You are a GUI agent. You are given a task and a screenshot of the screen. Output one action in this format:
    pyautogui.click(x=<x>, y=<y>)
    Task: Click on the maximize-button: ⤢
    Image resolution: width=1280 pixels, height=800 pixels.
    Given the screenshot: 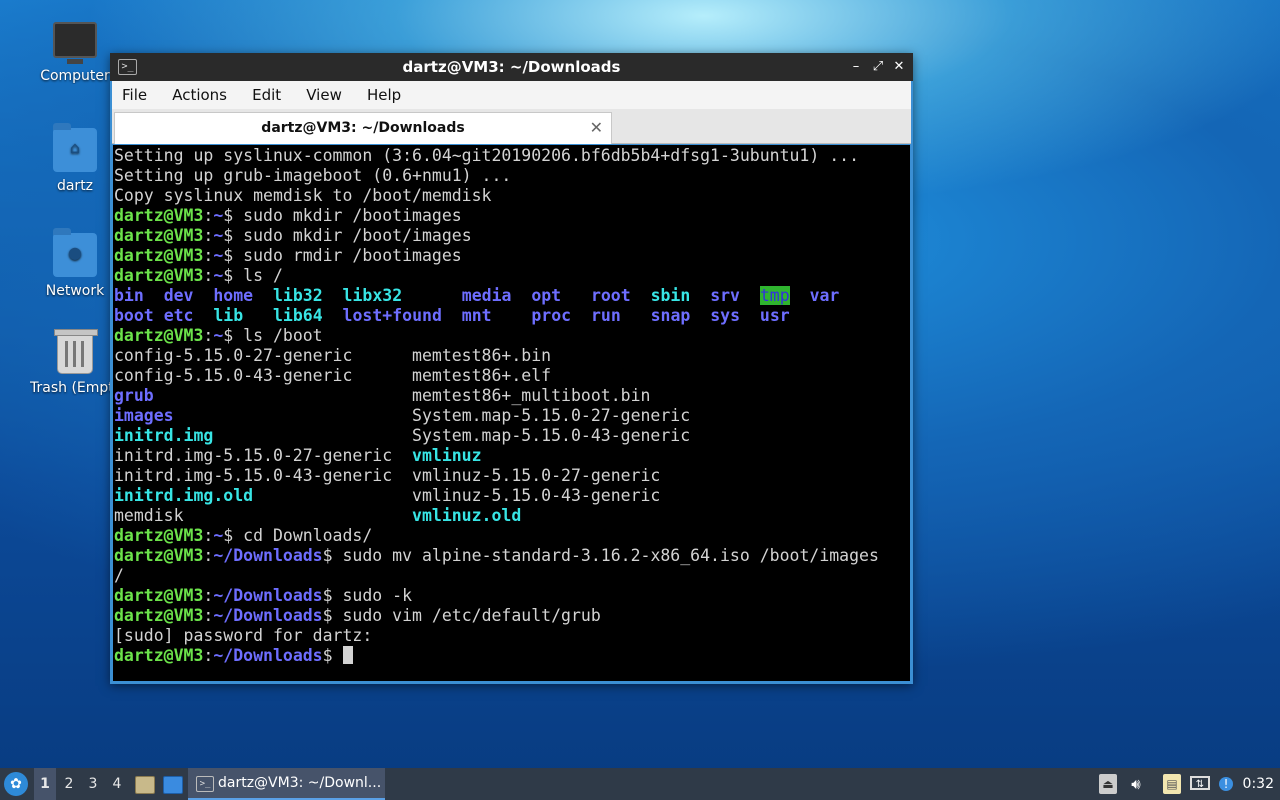 What is the action you would take?
    pyautogui.click(x=878, y=67)
    